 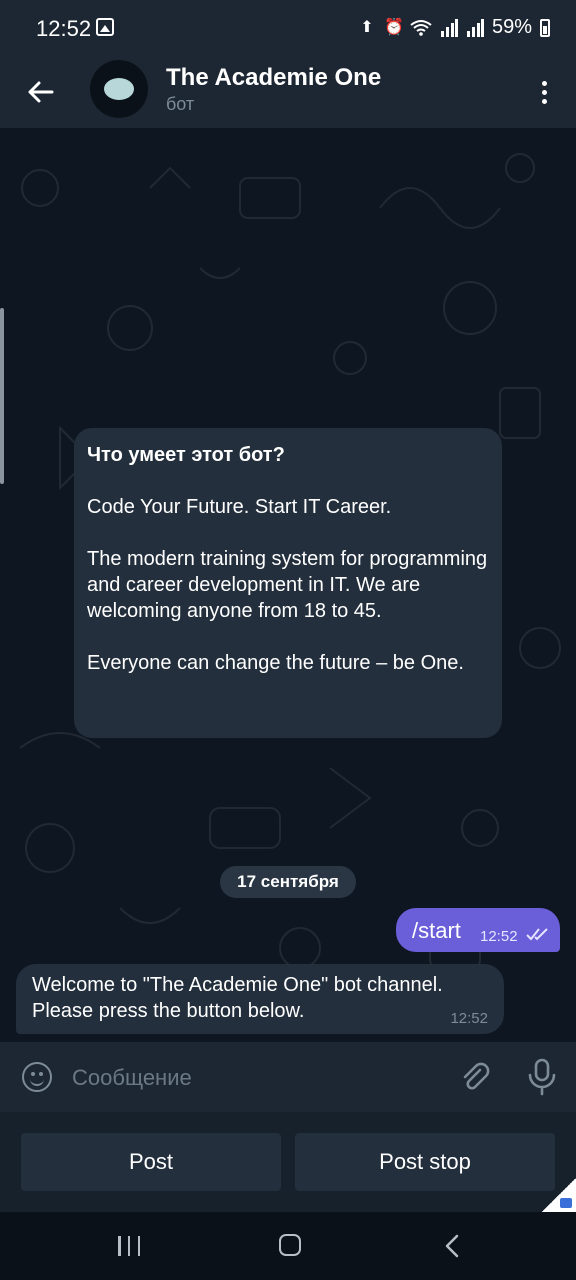 I want to click on emoji-icon, so click(x=37, y=1077).